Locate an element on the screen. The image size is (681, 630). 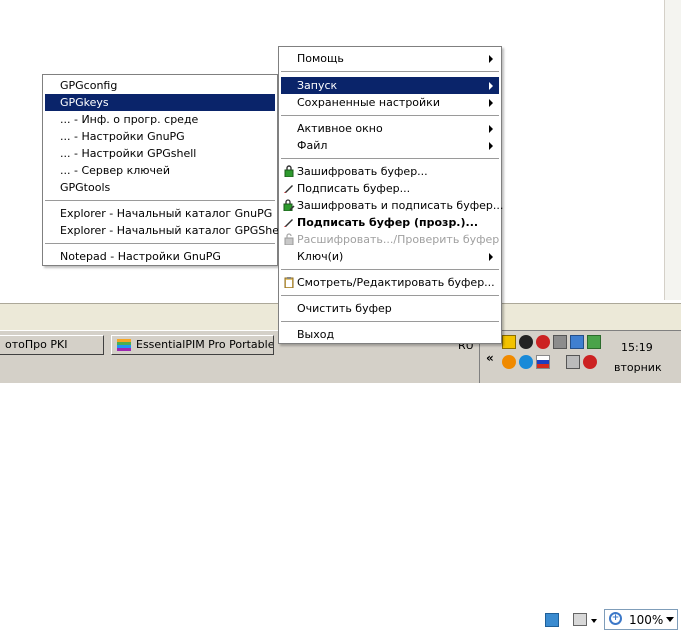
menu-item-gpgconfig: GPGconfig is located at coordinates (160, 85).